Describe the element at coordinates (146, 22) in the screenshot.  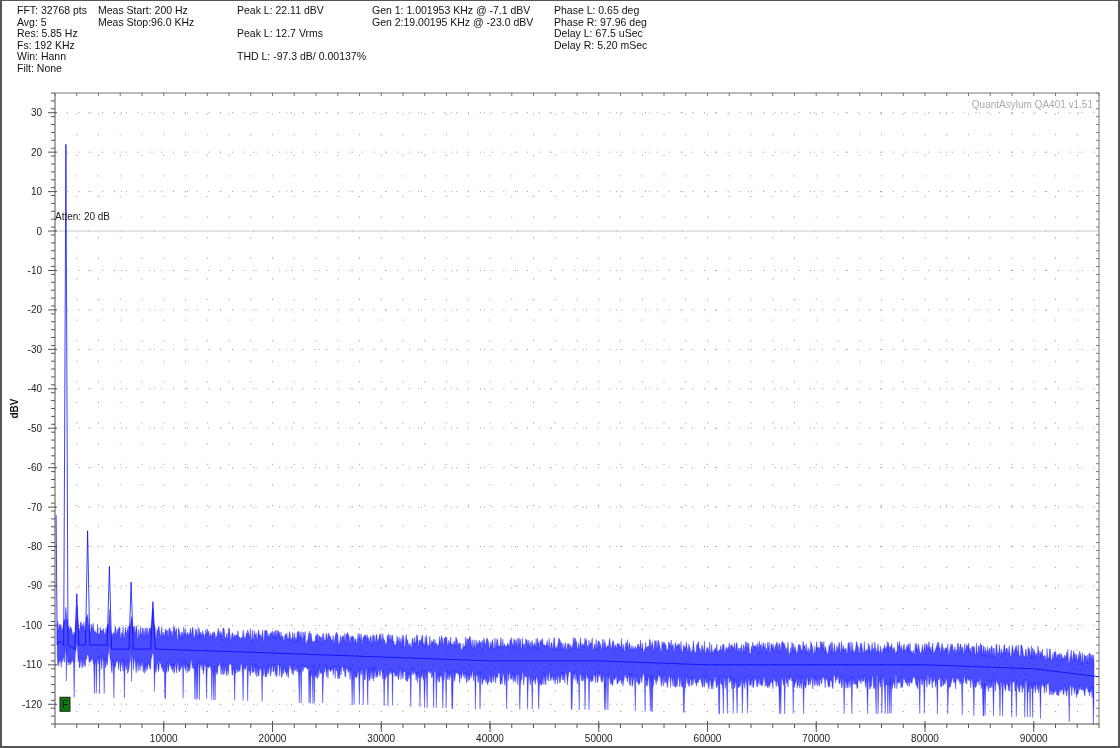
I see `readout-text: Meas Stop:96.0 KHz` at that location.